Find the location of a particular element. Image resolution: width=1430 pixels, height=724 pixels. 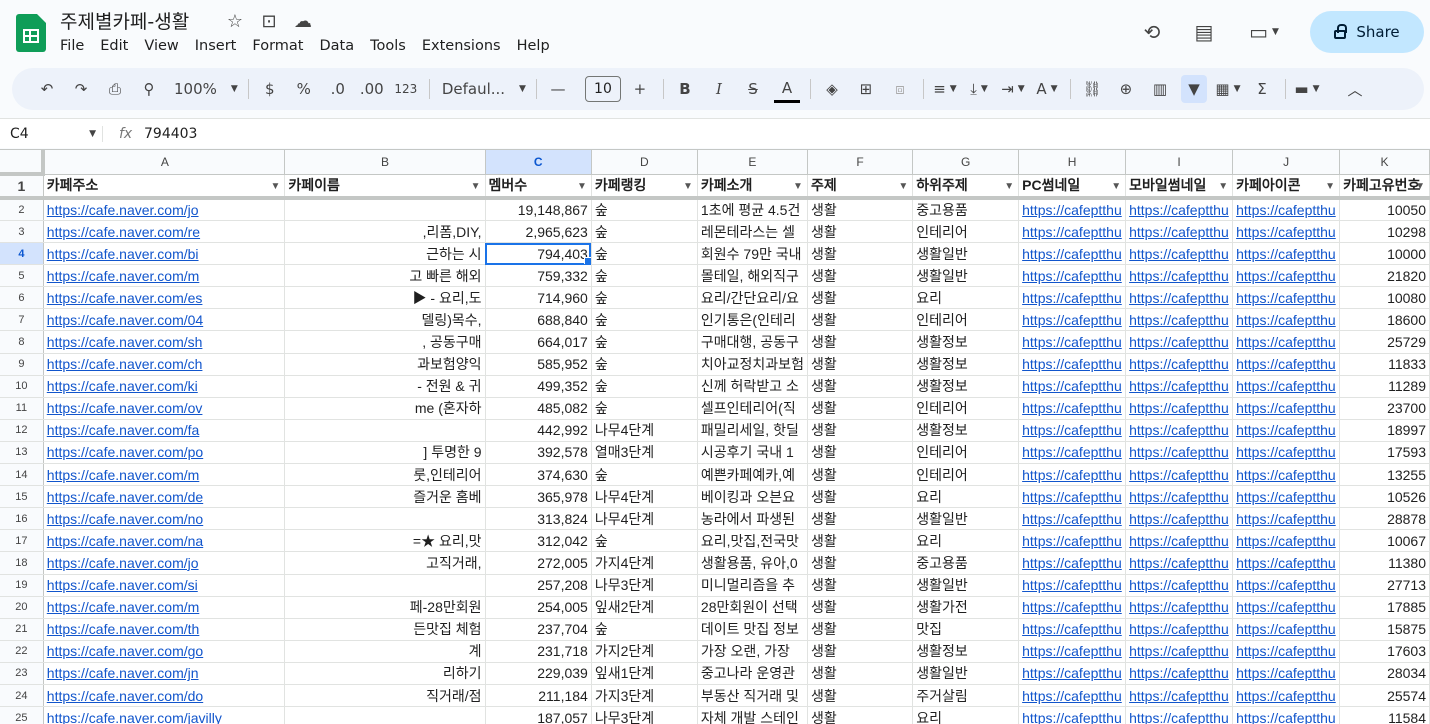

cell-d: 나무4단계 is located at coordinates (644, 497).